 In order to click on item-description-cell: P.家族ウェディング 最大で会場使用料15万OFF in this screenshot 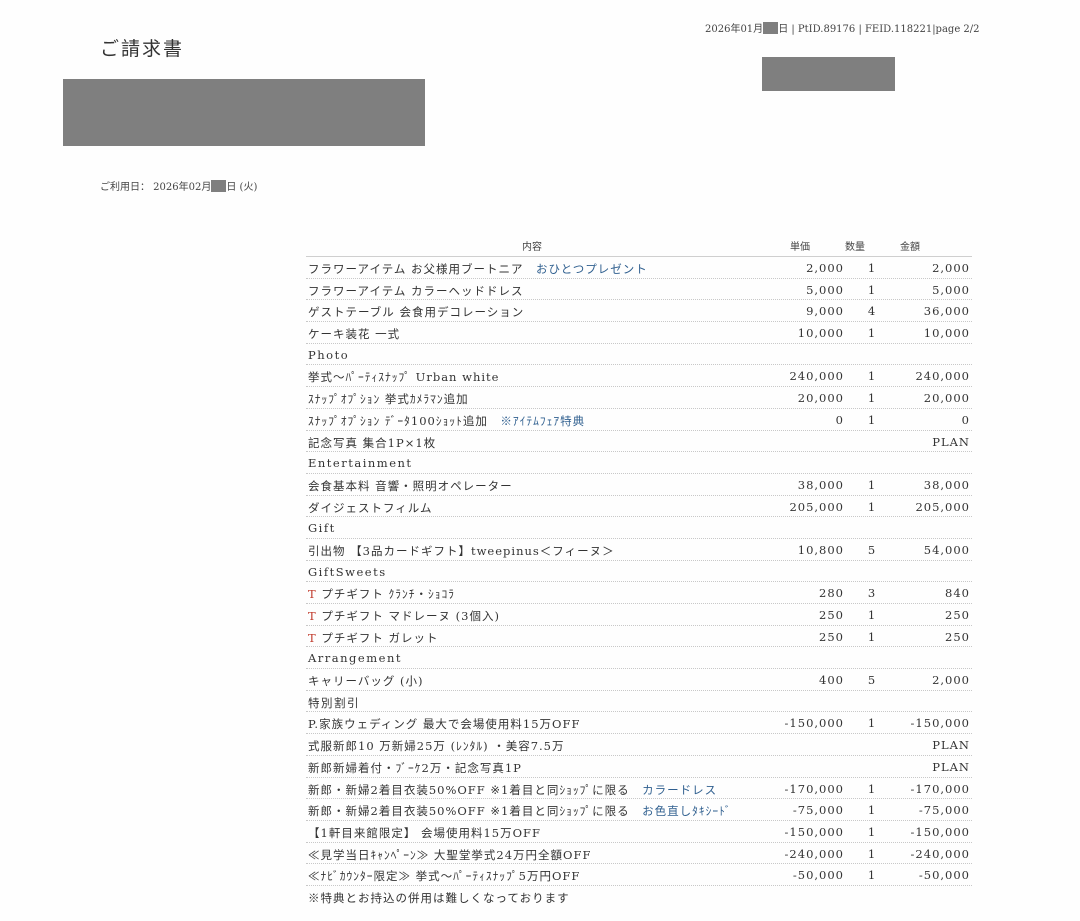, I will do `click(444, 724)`.